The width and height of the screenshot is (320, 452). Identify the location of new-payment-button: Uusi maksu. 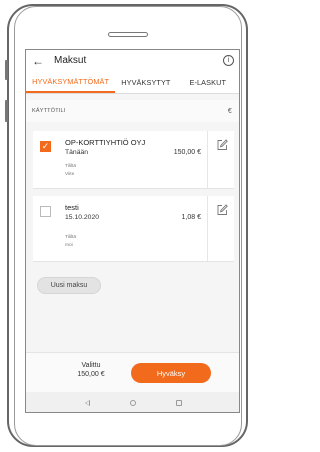
(69, 285).